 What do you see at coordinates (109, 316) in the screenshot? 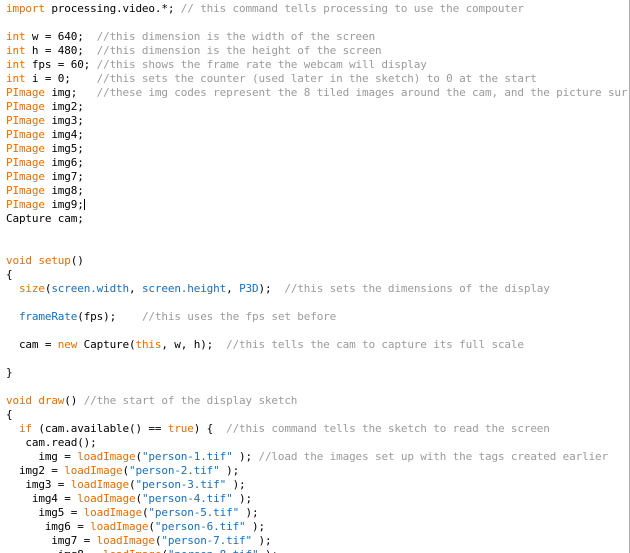
I see `code-token-pln: (fps);` at bounding box center [109, 316].